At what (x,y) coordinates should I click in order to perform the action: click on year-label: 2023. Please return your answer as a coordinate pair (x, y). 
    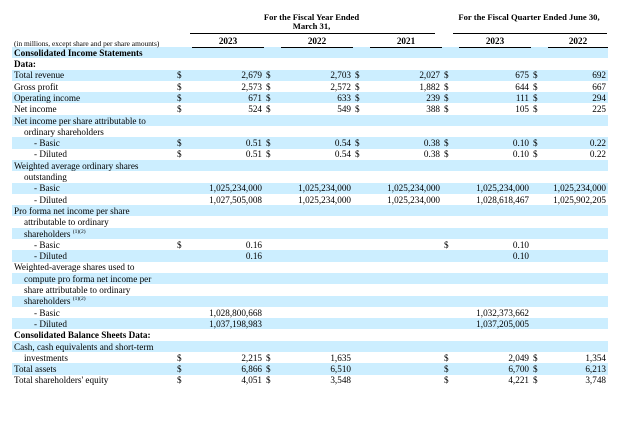
    Looking at the image, I should click on (495, 42).